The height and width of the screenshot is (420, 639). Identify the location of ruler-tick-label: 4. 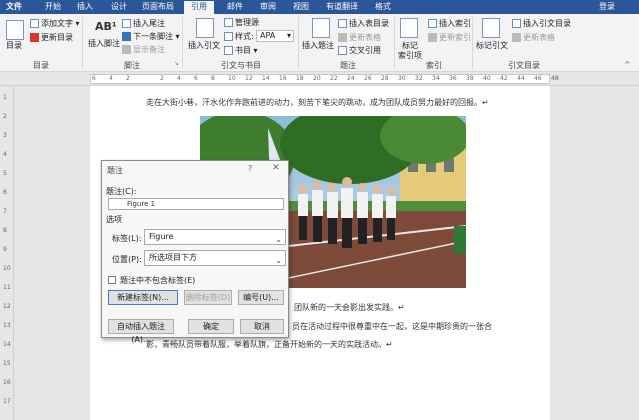
(179, 78).